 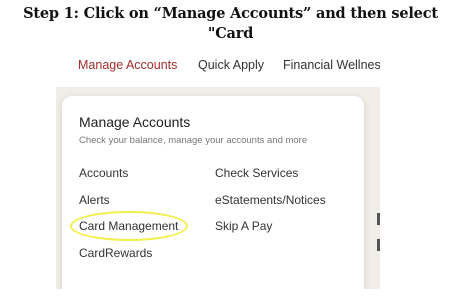 What do you see at coordinates (94, 200) in the screenshot?
I see `menu-link-alerts: Alerts` at bounding box center [94, 200].